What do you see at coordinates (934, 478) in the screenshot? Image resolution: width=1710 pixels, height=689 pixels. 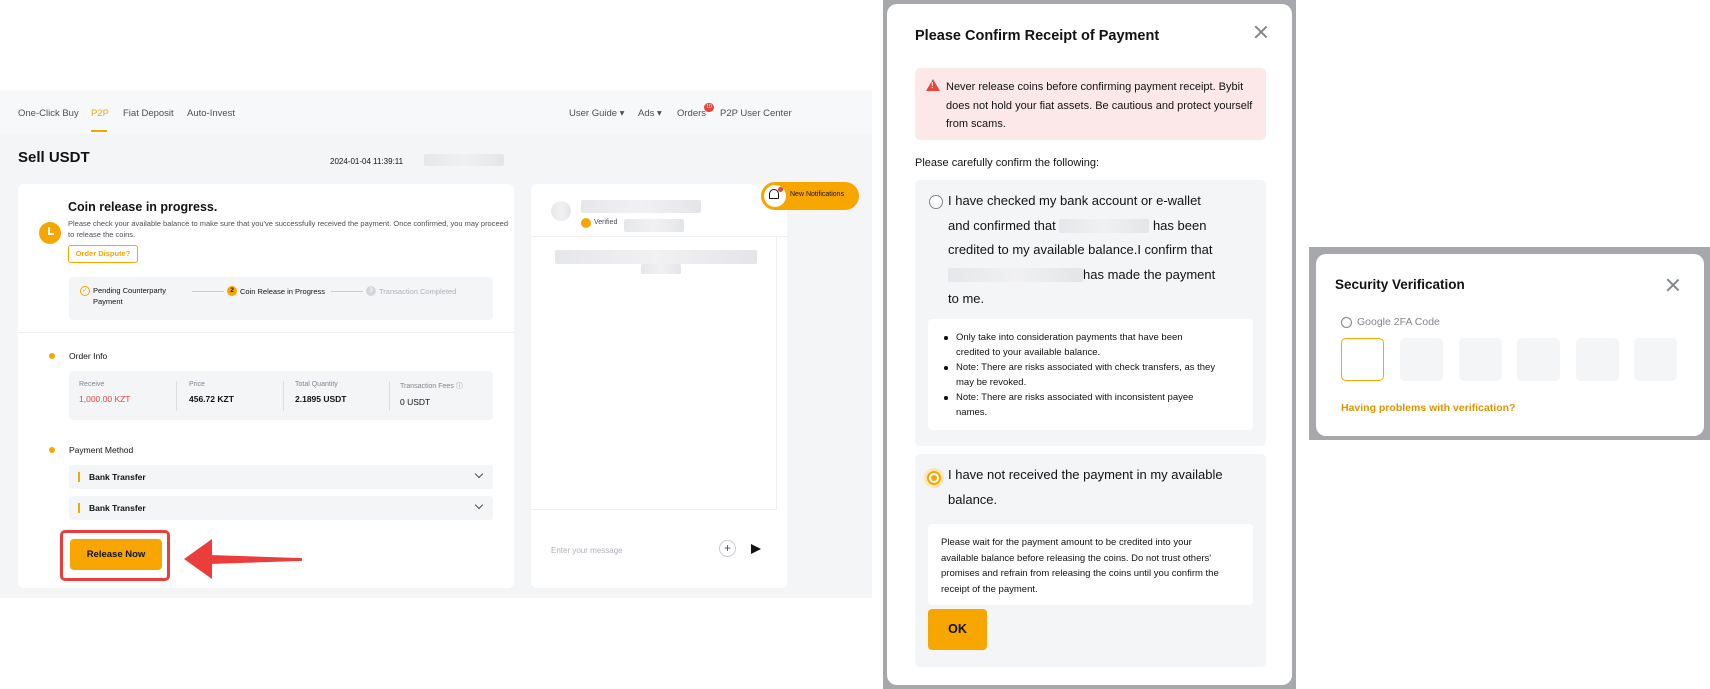 I see `radio-not-received` at bounding box center [934, 478].